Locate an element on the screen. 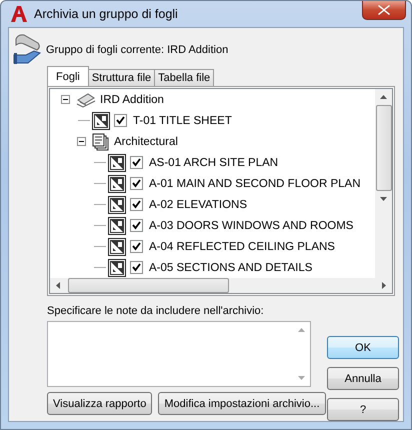 The height and width of the screenshot is (430, 412). tree-item: AS-01 ARCH SITE PLAN is located at coordinates (213, 162).